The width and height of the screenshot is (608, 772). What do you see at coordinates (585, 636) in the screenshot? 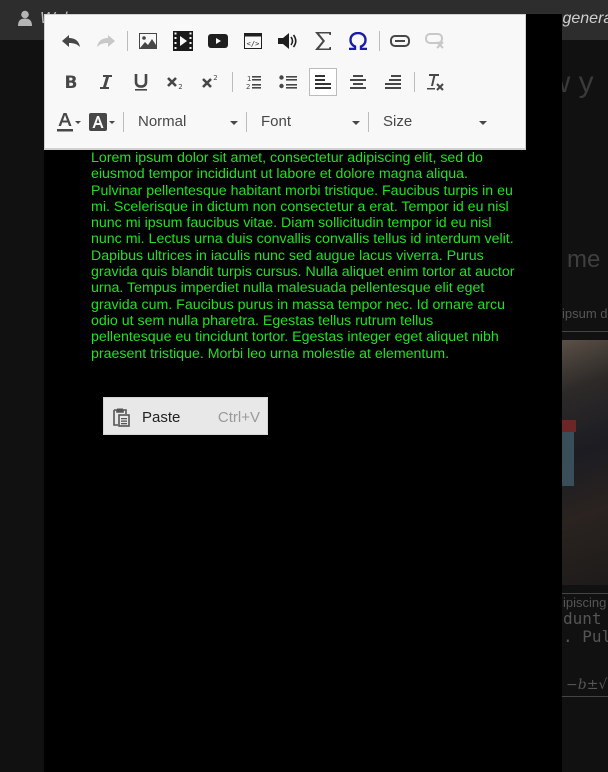
I see `background-text: . Pulv` at bounding box center [585, 636].